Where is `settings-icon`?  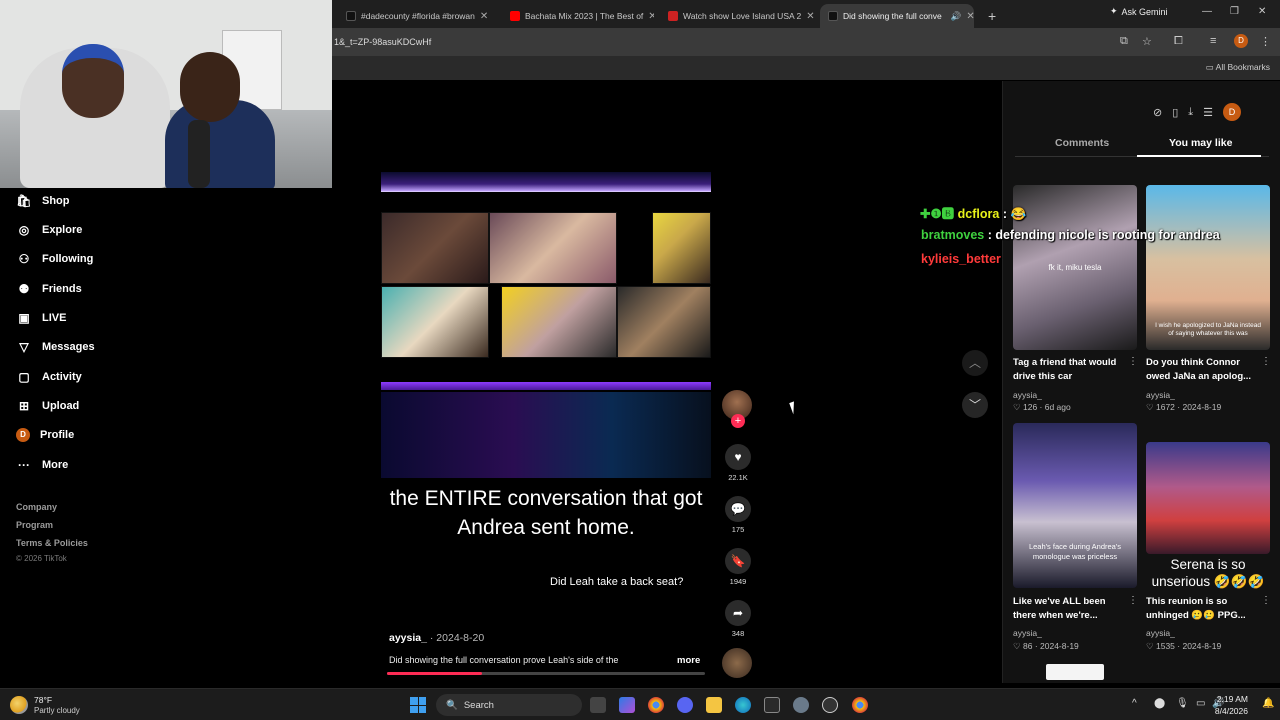 settings-icon is located at coordinates (801, 705).